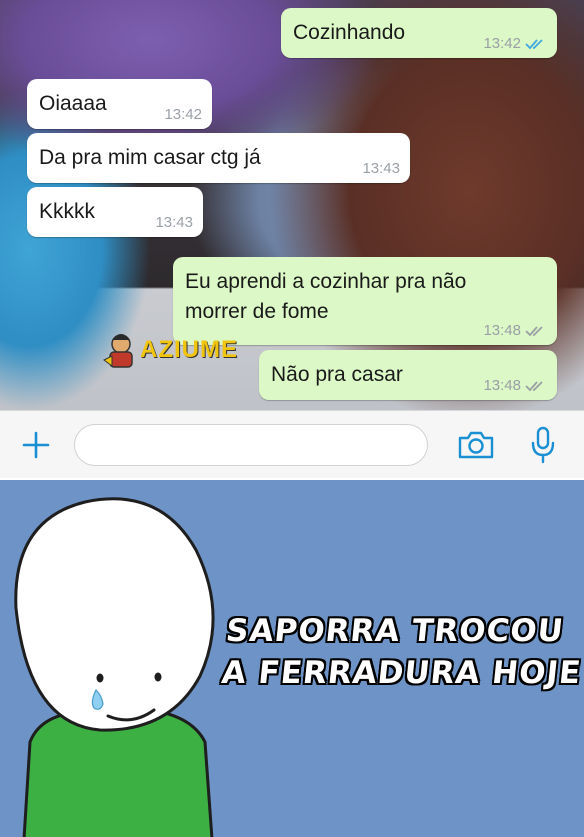  I want to click on message-bubble-outgoing: Cozinhando 13:42, so click(419, 33).